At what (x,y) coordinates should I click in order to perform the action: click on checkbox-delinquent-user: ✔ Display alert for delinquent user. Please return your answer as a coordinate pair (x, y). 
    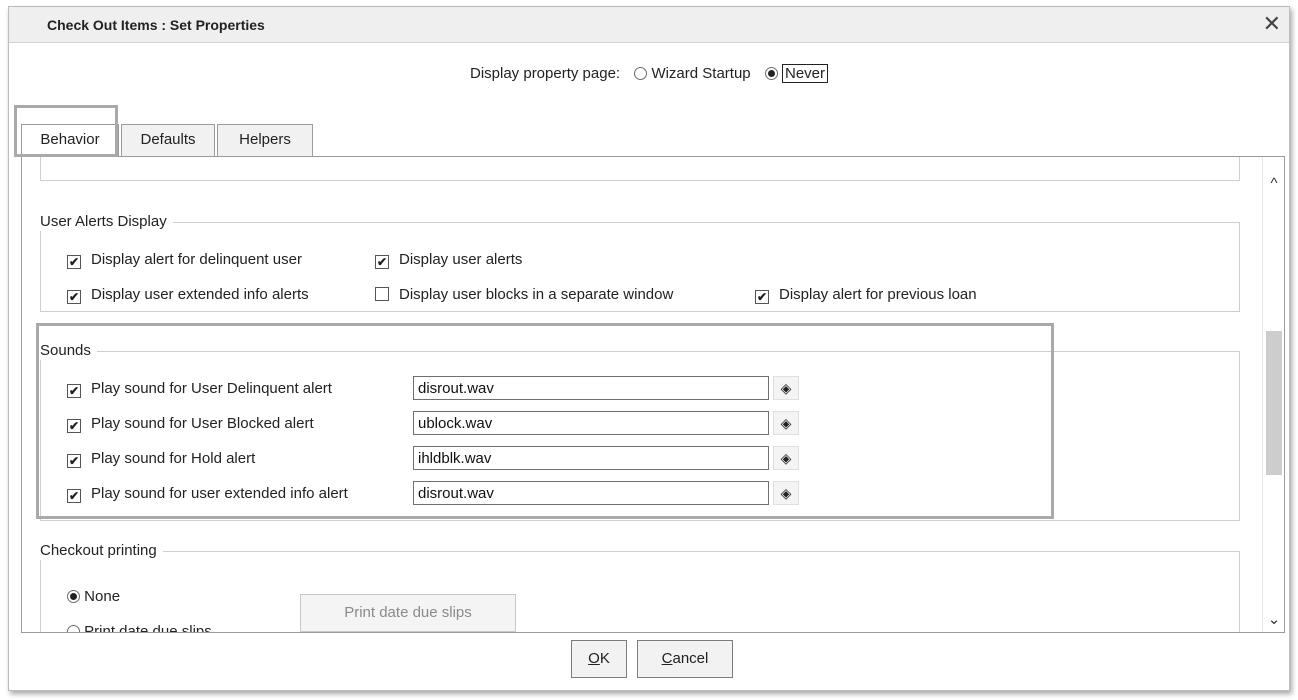
    Looking at the image, I should click on (184, 260).